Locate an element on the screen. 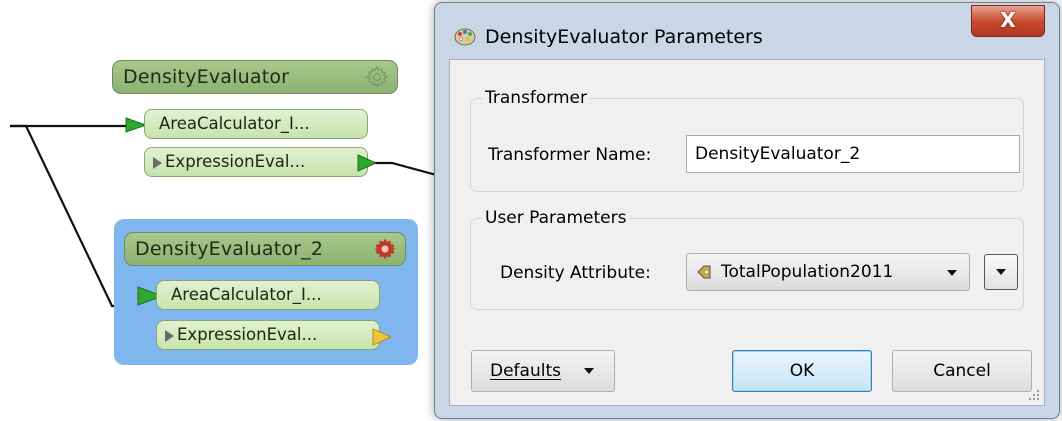 This screenshot has height=421, width=1062. close-icon: X is located at coordinates (1008, 20).